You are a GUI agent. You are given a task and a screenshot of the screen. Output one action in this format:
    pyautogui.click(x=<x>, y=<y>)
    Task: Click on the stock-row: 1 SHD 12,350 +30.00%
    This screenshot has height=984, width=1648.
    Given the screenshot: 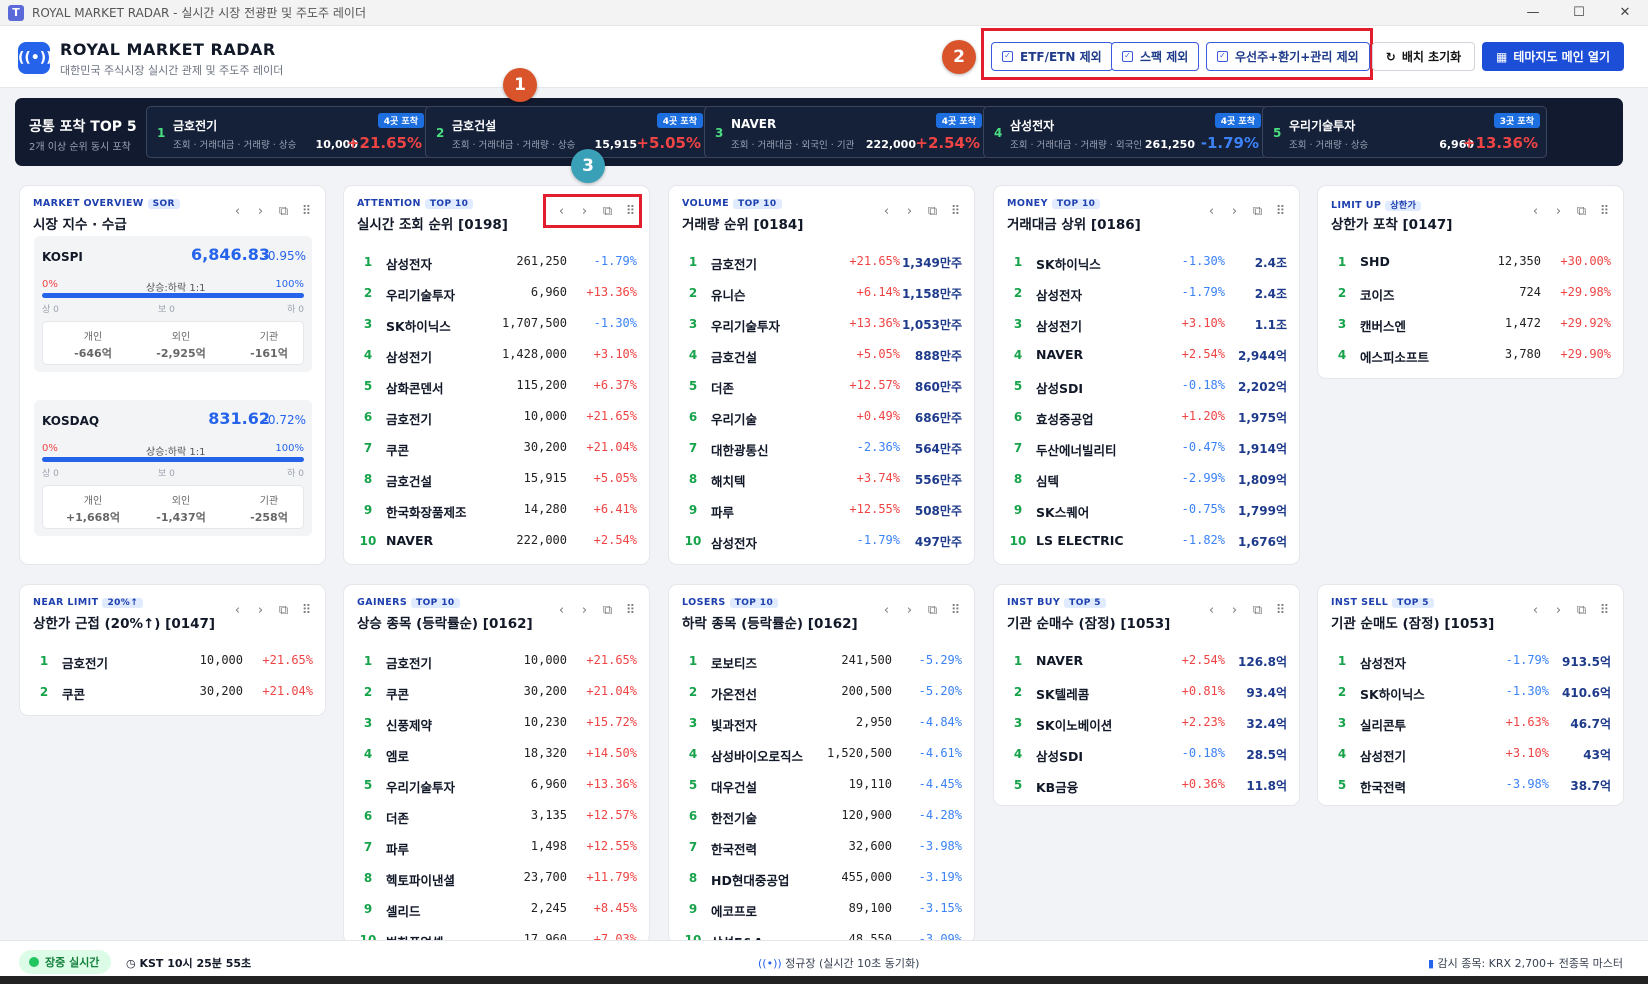 What is the action you would take?
    pyautogui.click(x=1470, y=263)
    